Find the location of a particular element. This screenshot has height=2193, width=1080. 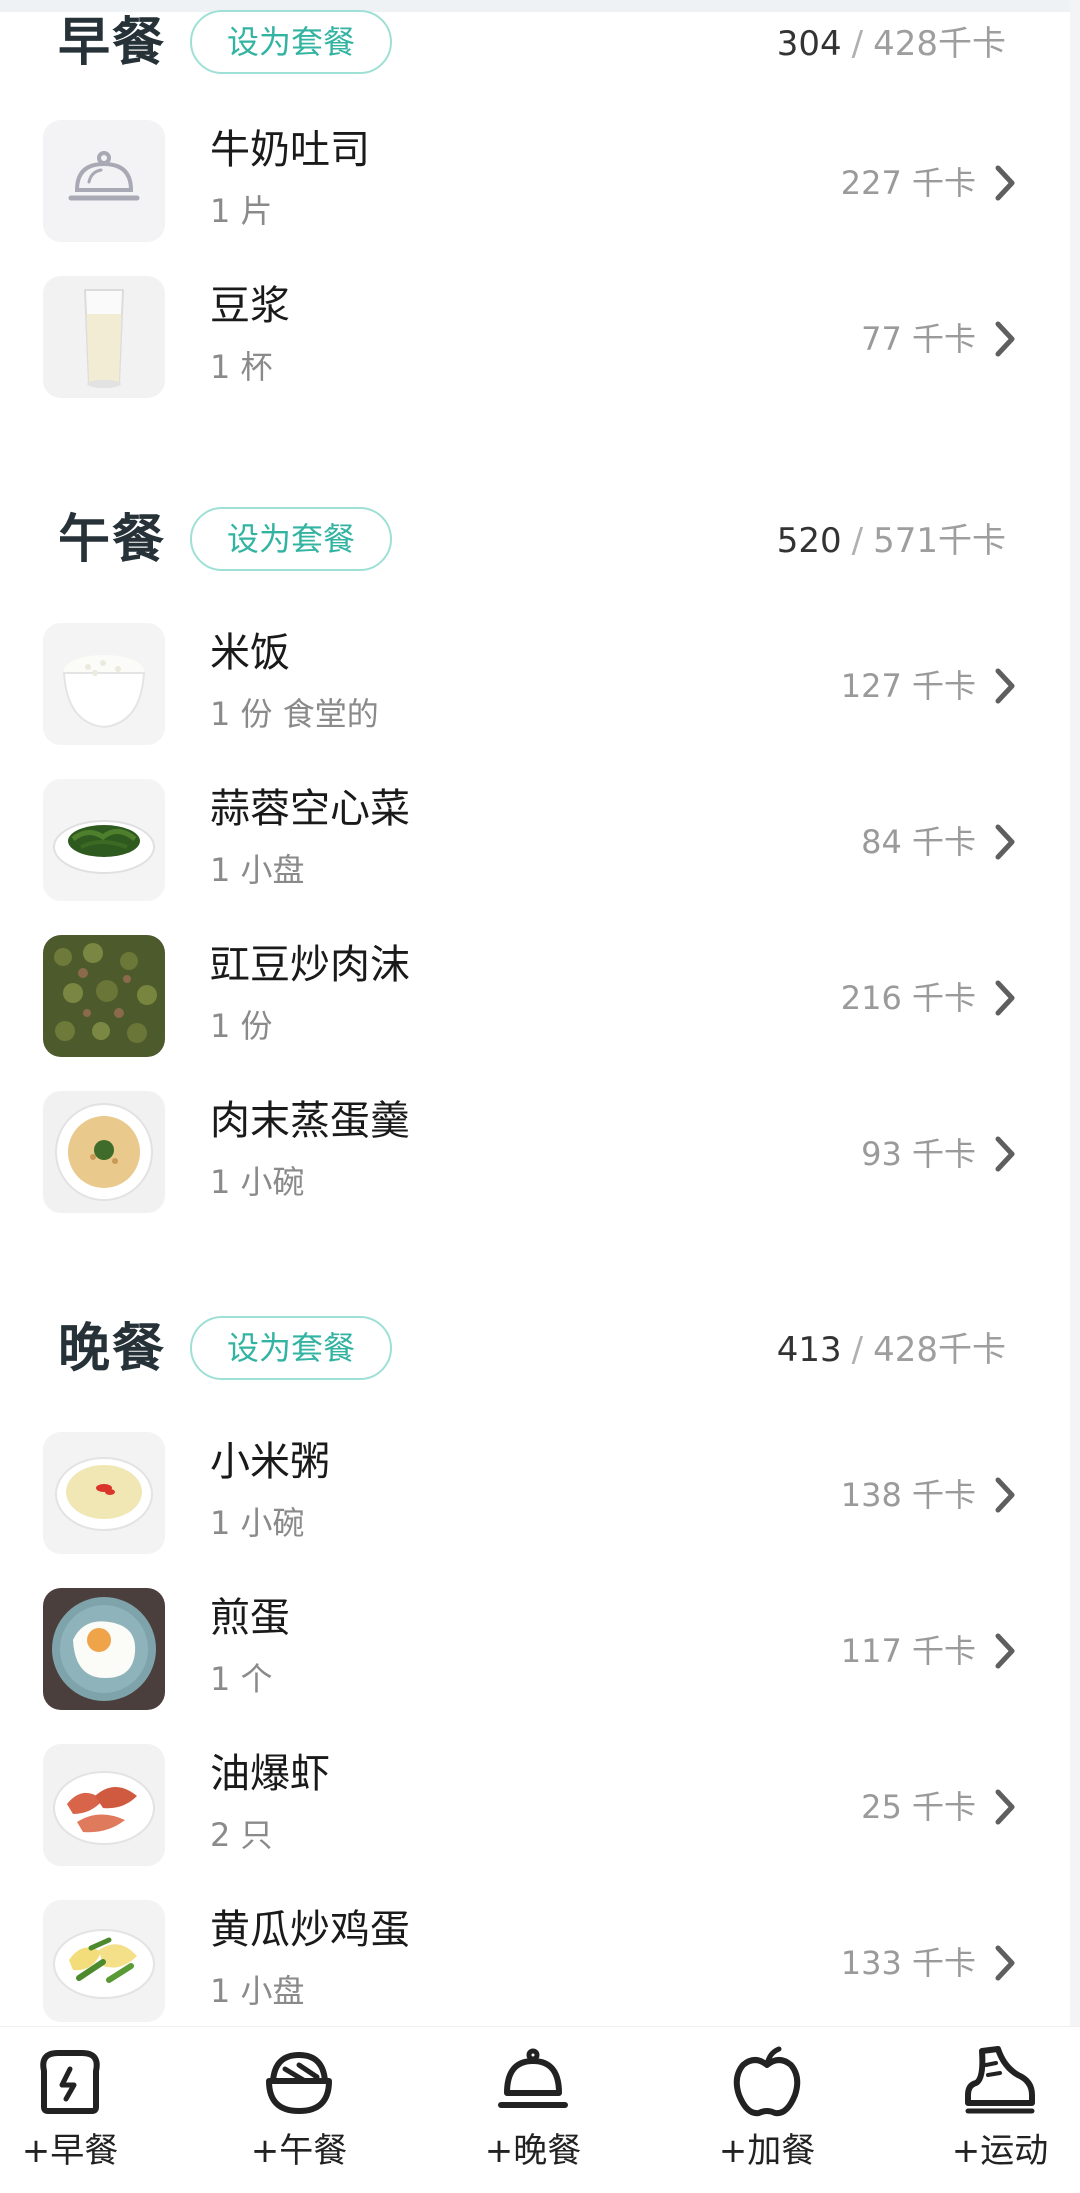

dinner-set-combo-button: 设为套餐 is located at coordinates (291, 1348).